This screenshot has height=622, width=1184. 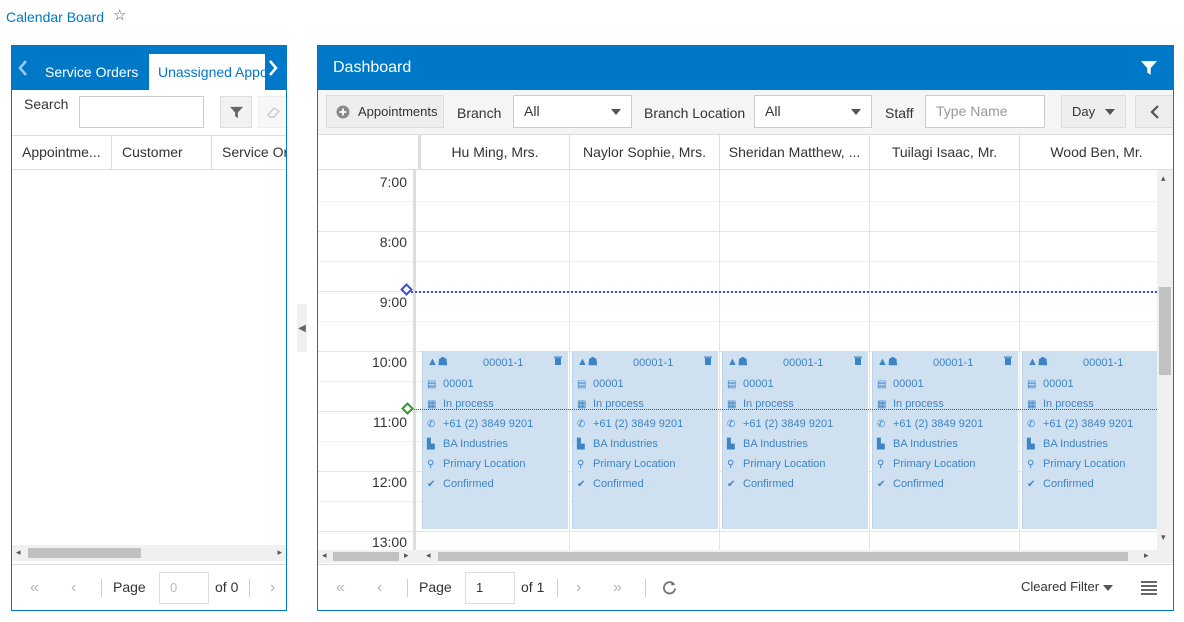 What do you see at coordinates (1108, 588) in the screenshot?
I see `chevron-down-icon` at bounding box center [1108, 588].